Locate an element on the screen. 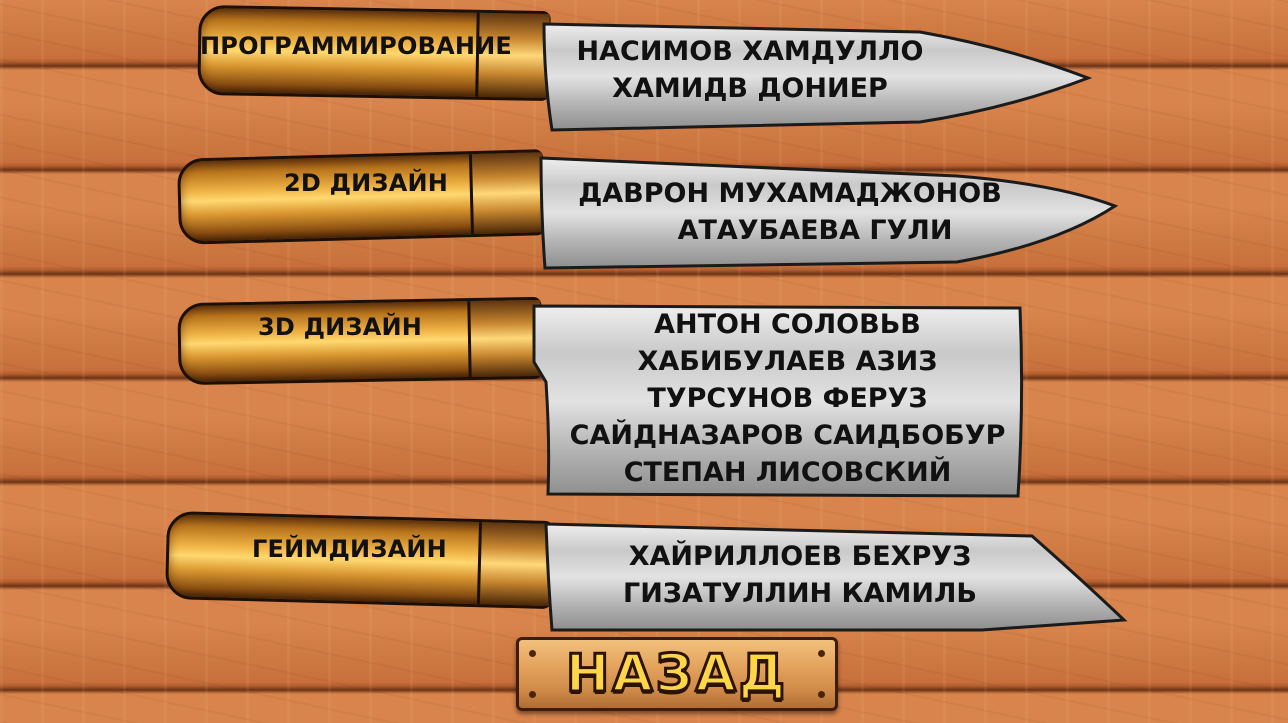 Image resolution: width=1288 pixels, height=723 pixels. member-name: САЙДНАЗАРОВ САИДБОБУР is located at coordinates (787, 435).